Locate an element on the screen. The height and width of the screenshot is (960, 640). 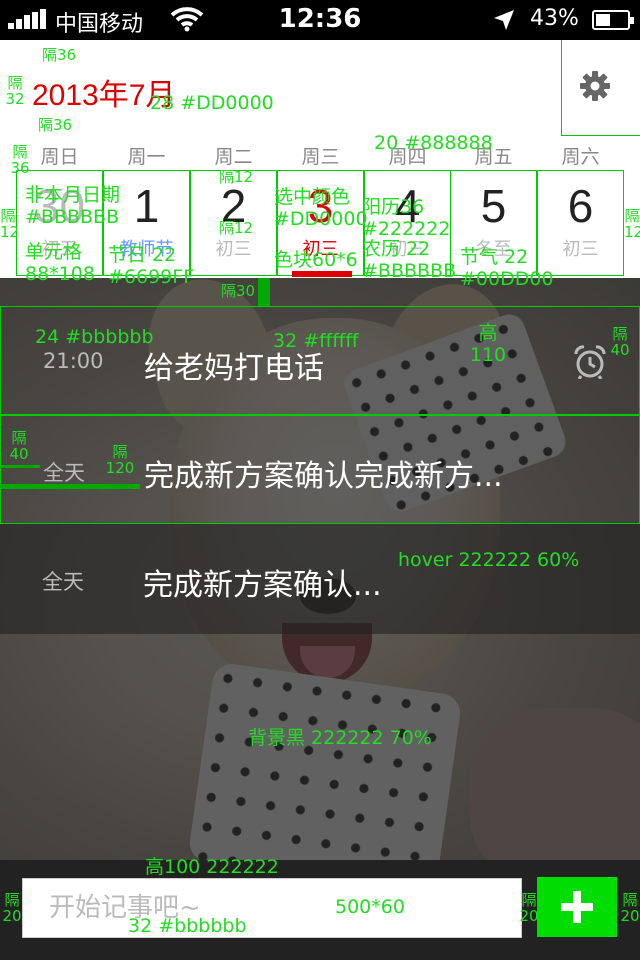
annotation: 农历 22 #BBBBBB is located at coordinates (409, 260).